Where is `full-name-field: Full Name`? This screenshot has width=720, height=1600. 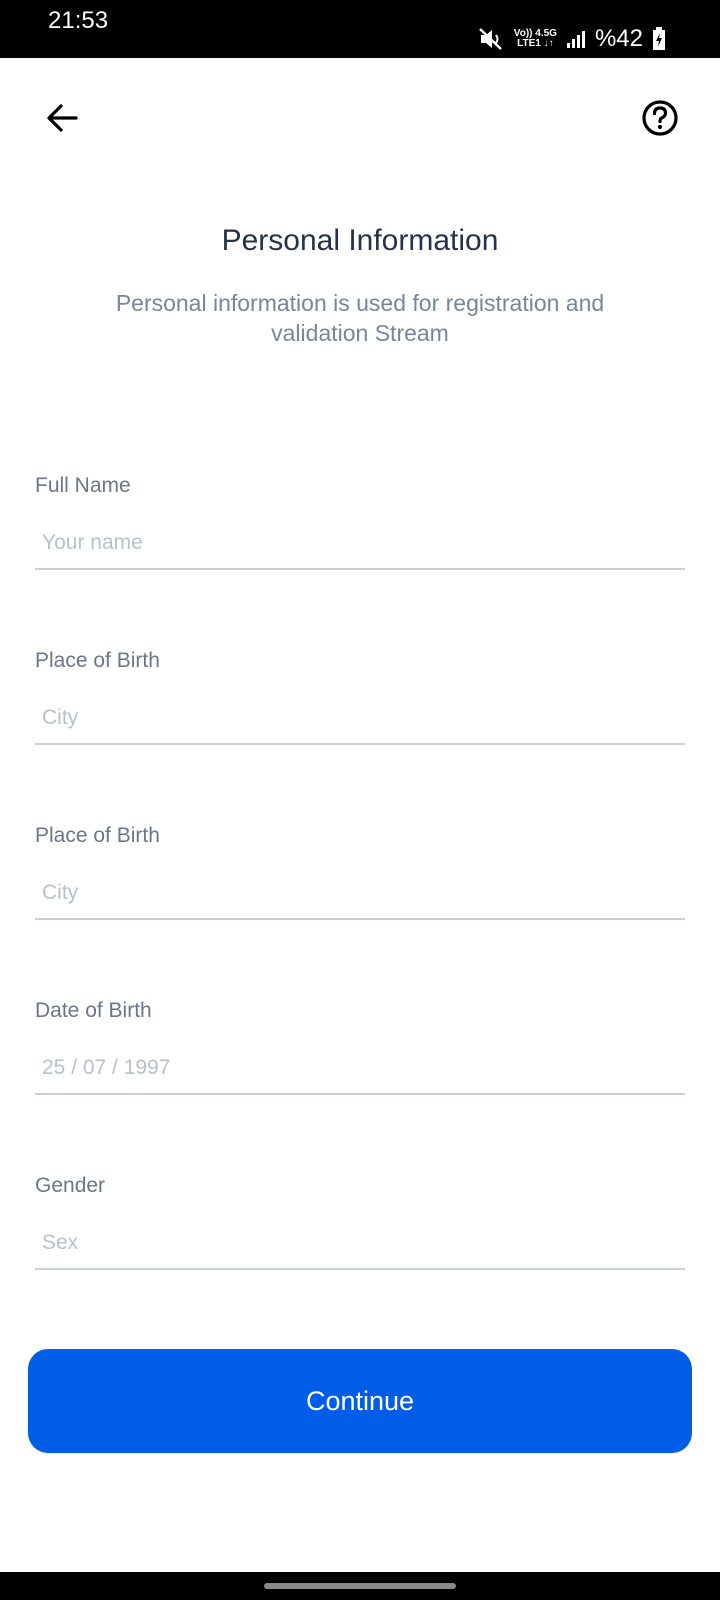
full-name-field: Full Name is located at coordinates (360, 544).